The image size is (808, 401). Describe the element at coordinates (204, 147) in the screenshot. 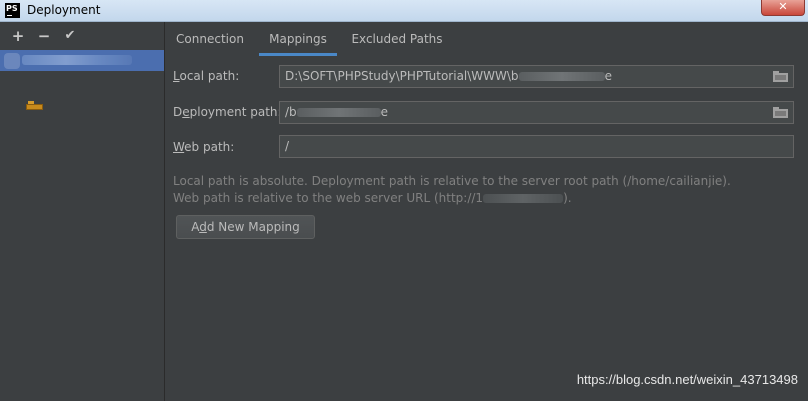

I see `web-path-label: Web path:` at that location.